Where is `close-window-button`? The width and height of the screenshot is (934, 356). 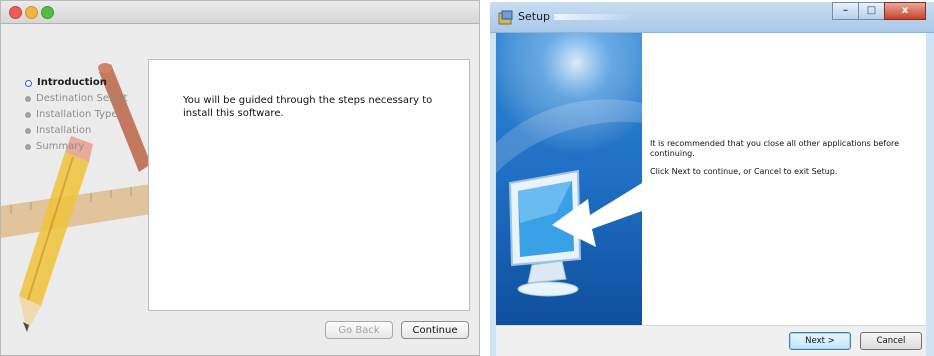
close-window-button is located at coordinates (15, 12).